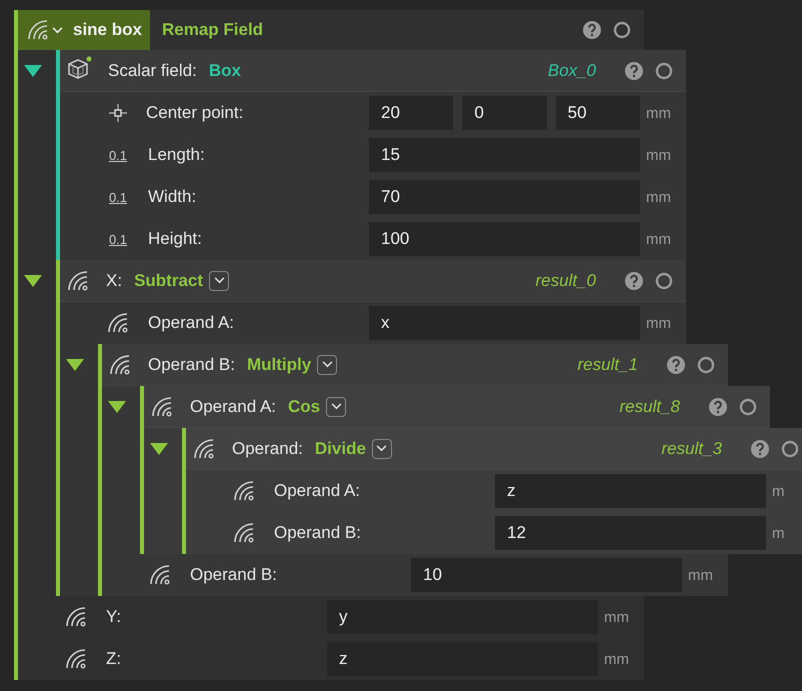 This screenshot has width=802, height=691. I want to click on output-name: Box_0, so click(572, 70).